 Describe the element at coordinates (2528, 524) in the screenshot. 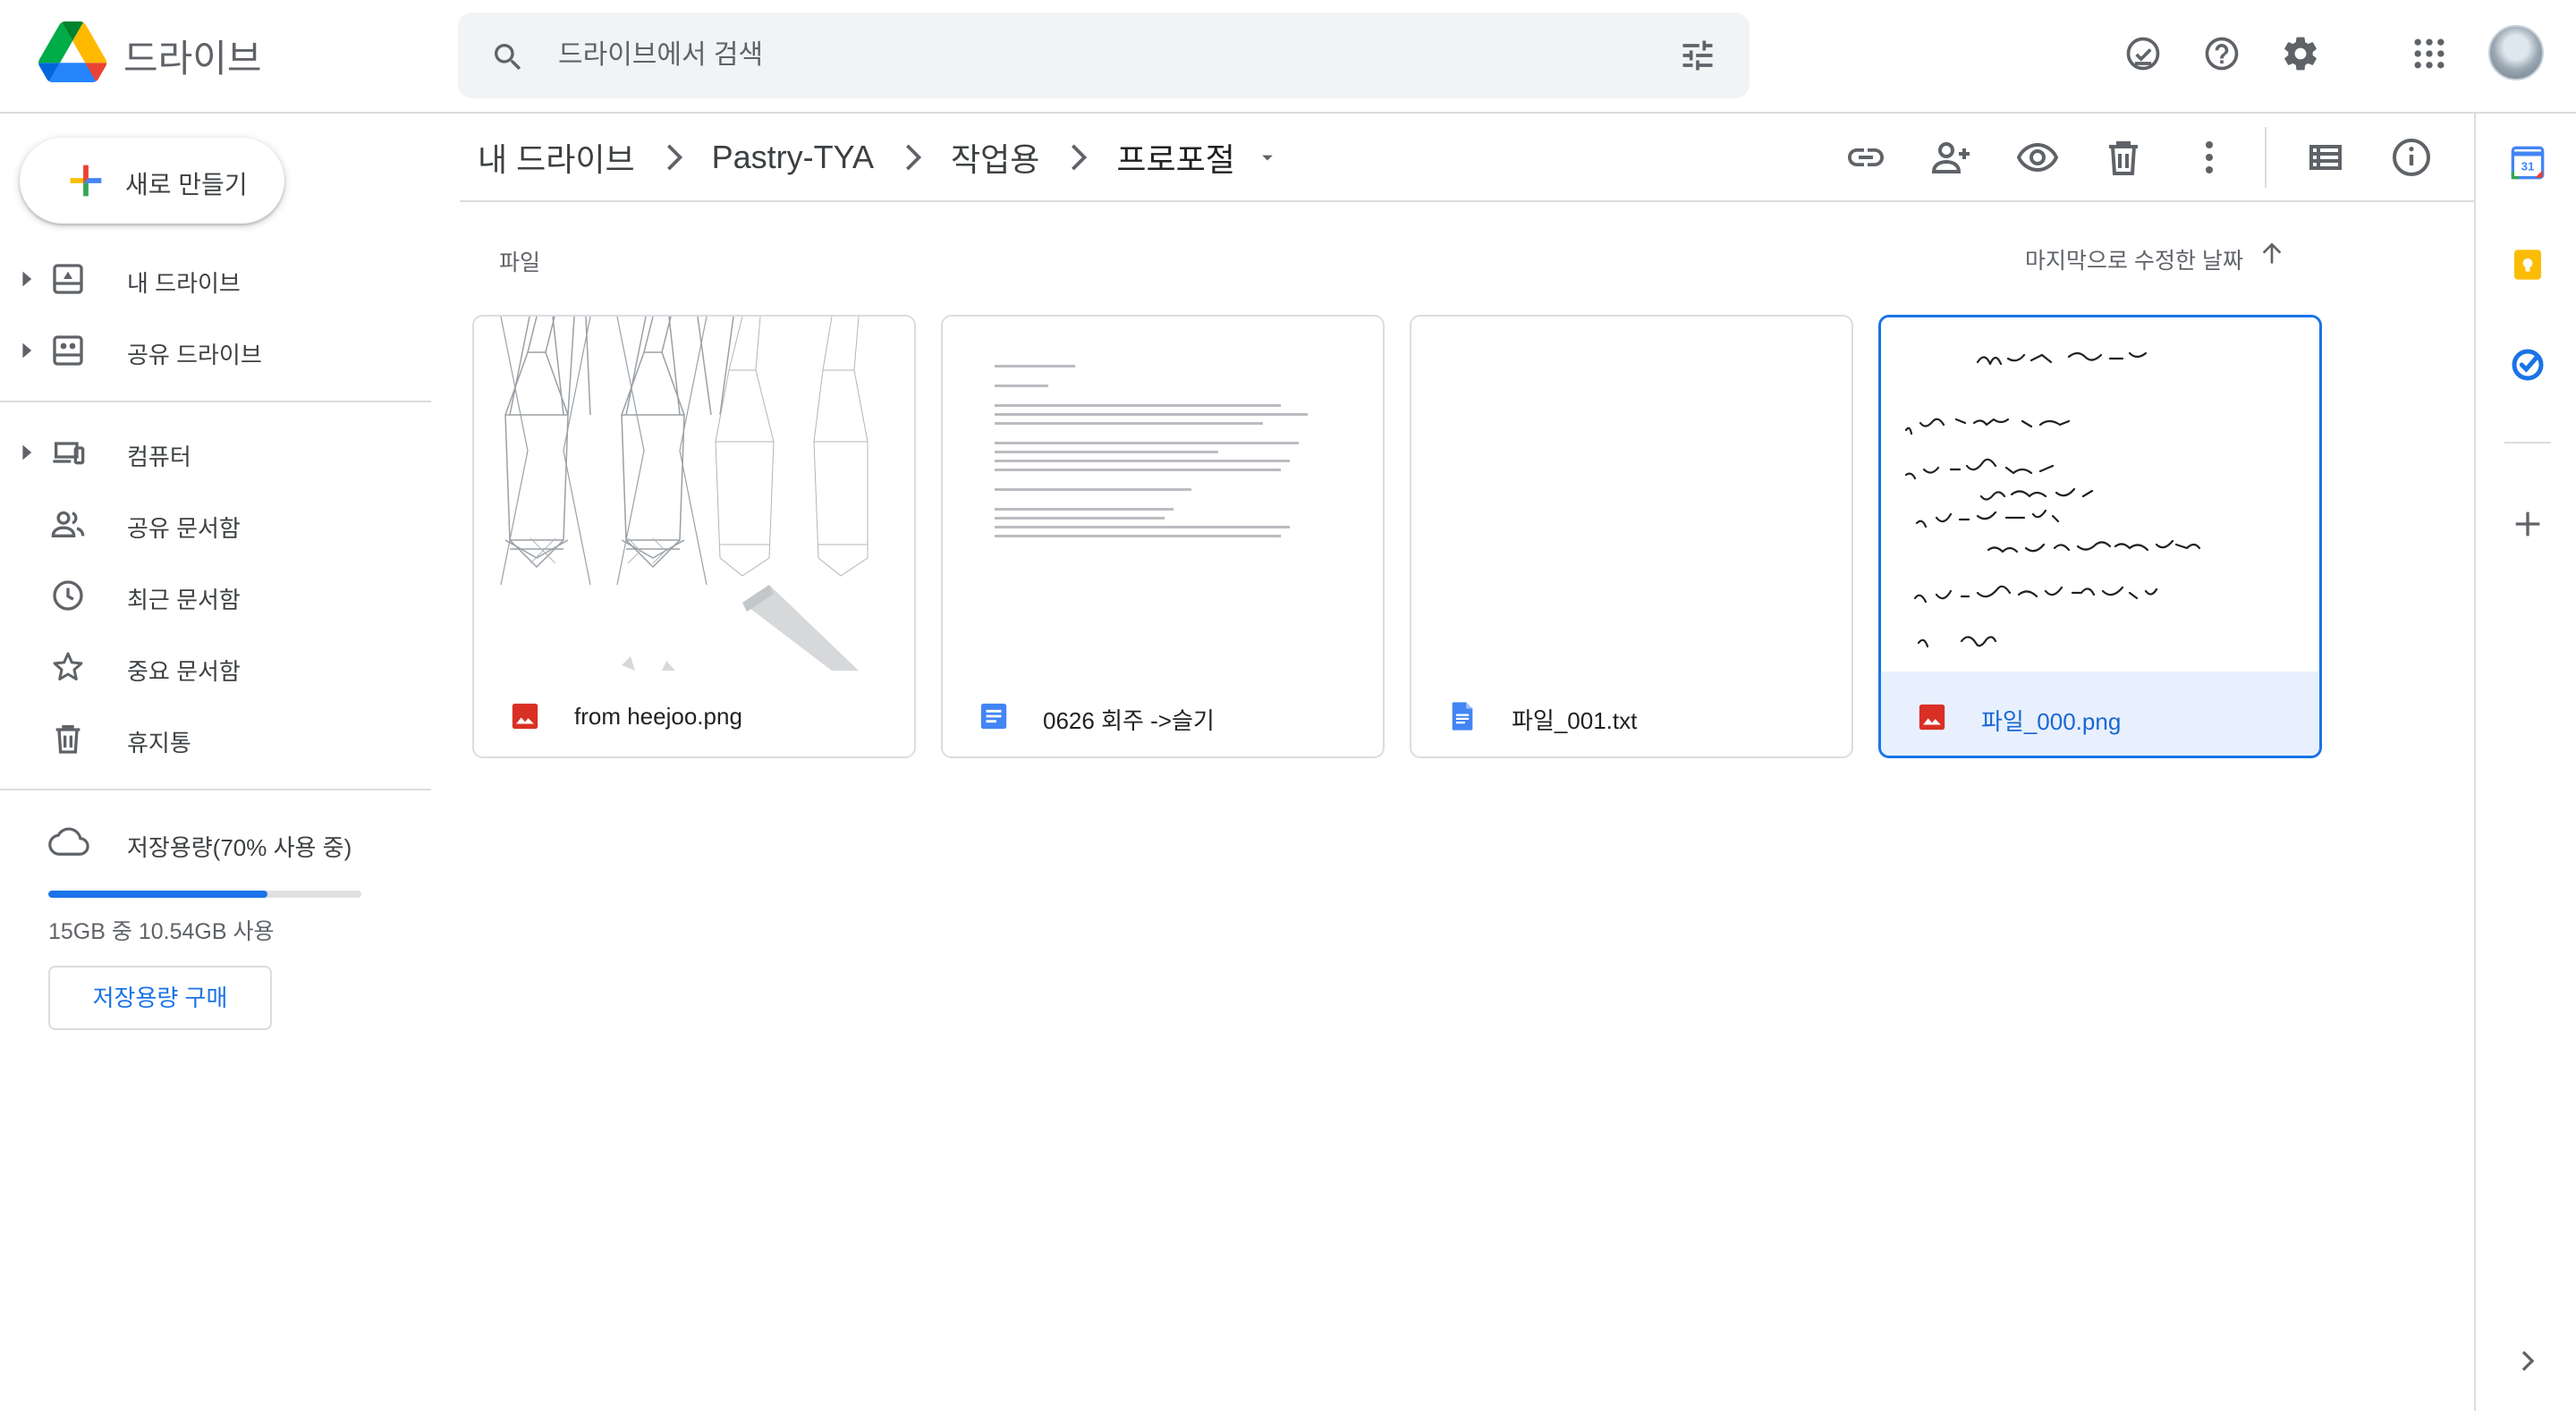

I see `add-icon` at that location.